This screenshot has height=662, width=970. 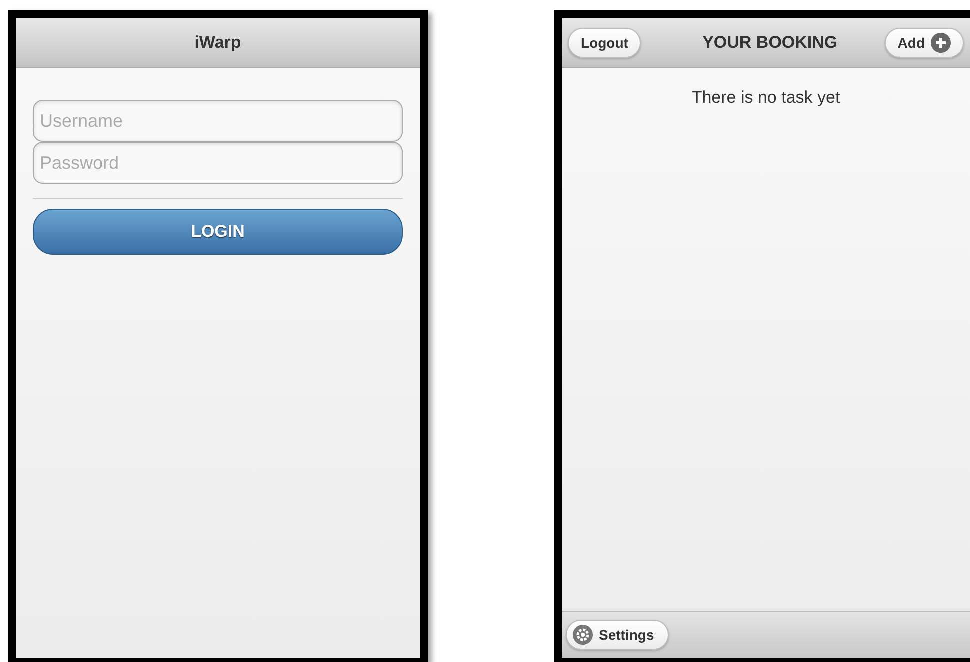 What do you see at coordinates (766, 98) in the screenshot?
I see `empty-message: There is no task yet` at bounding box center [766, 98].